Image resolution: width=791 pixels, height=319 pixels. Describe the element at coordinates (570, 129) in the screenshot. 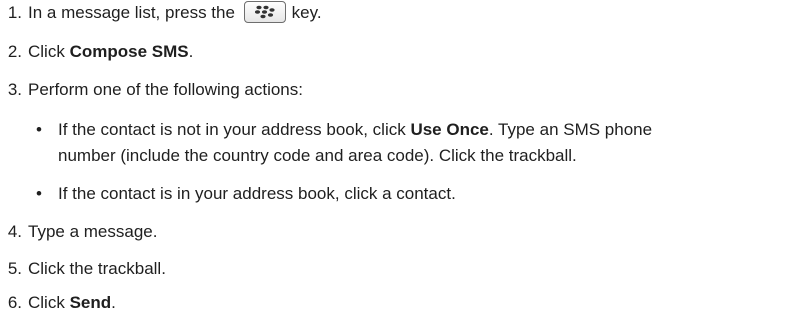

I see `bullet-text-end: . Type an SMS phone` at that location.